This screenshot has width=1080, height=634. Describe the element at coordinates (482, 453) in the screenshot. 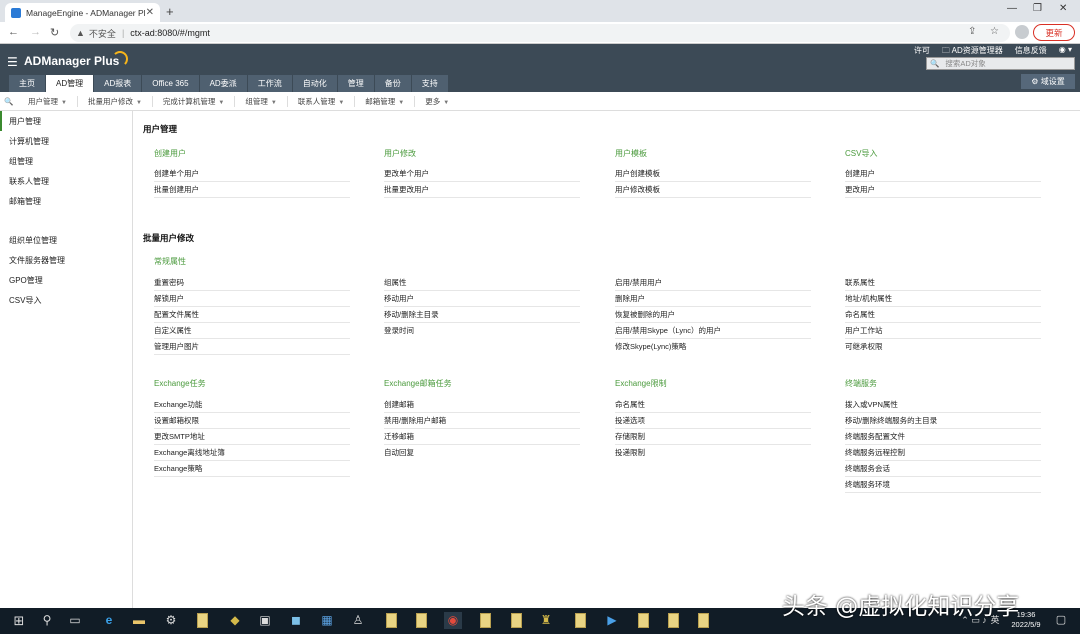

I see `link-auto-reply: 自动回复` at that location.